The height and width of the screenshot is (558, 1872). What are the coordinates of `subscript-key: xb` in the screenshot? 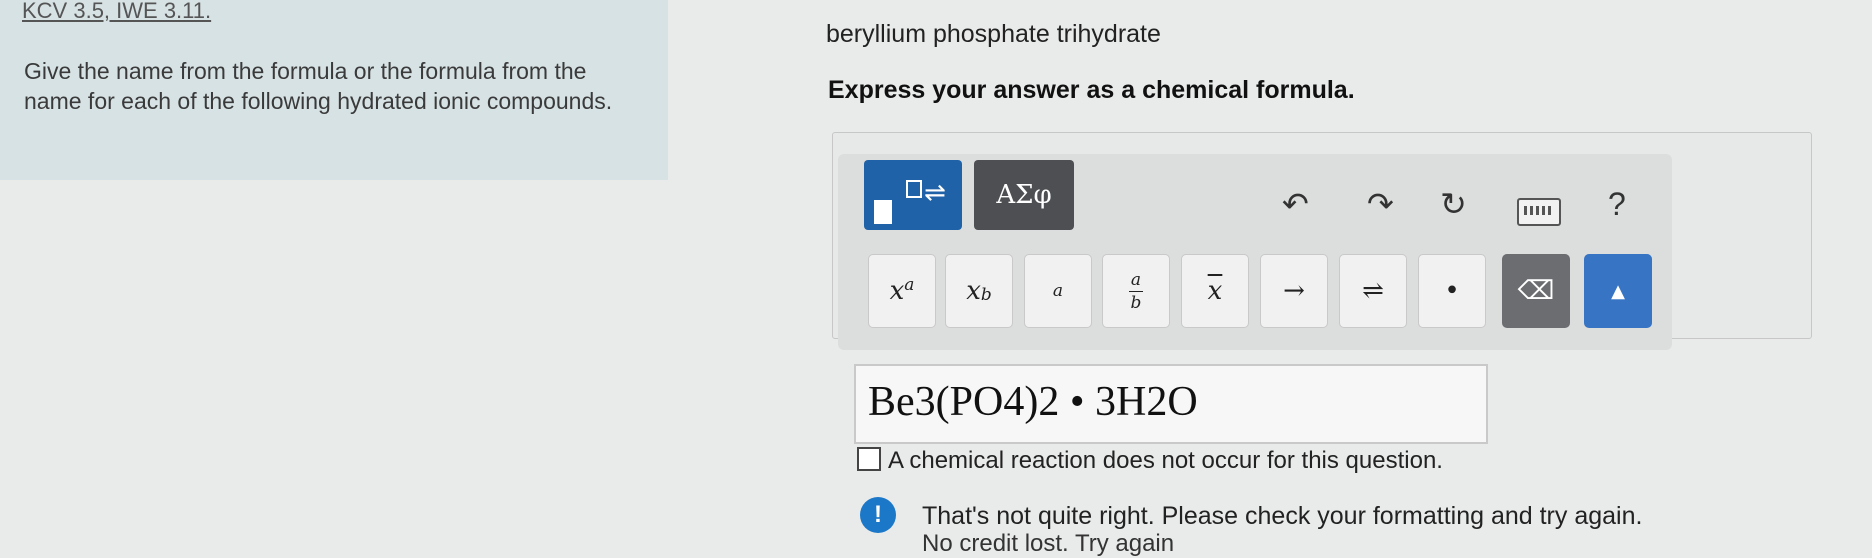 It's located at (979, 291).